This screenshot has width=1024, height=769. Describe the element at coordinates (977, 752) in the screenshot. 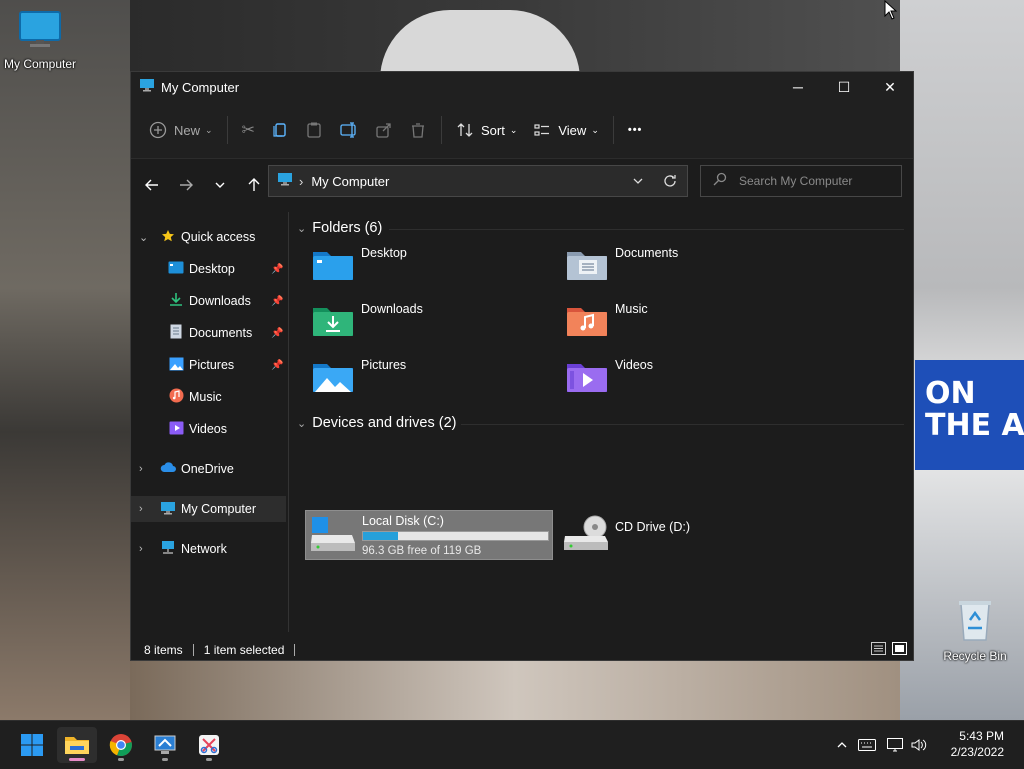

I see `clock-date: 2/23/2022` at that location.